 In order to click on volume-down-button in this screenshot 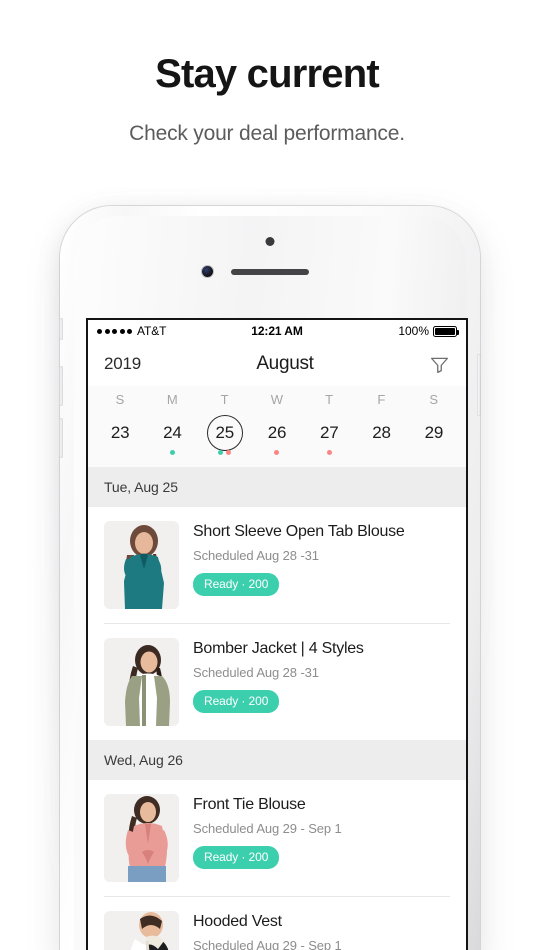, I will do `click(61, 438)`.